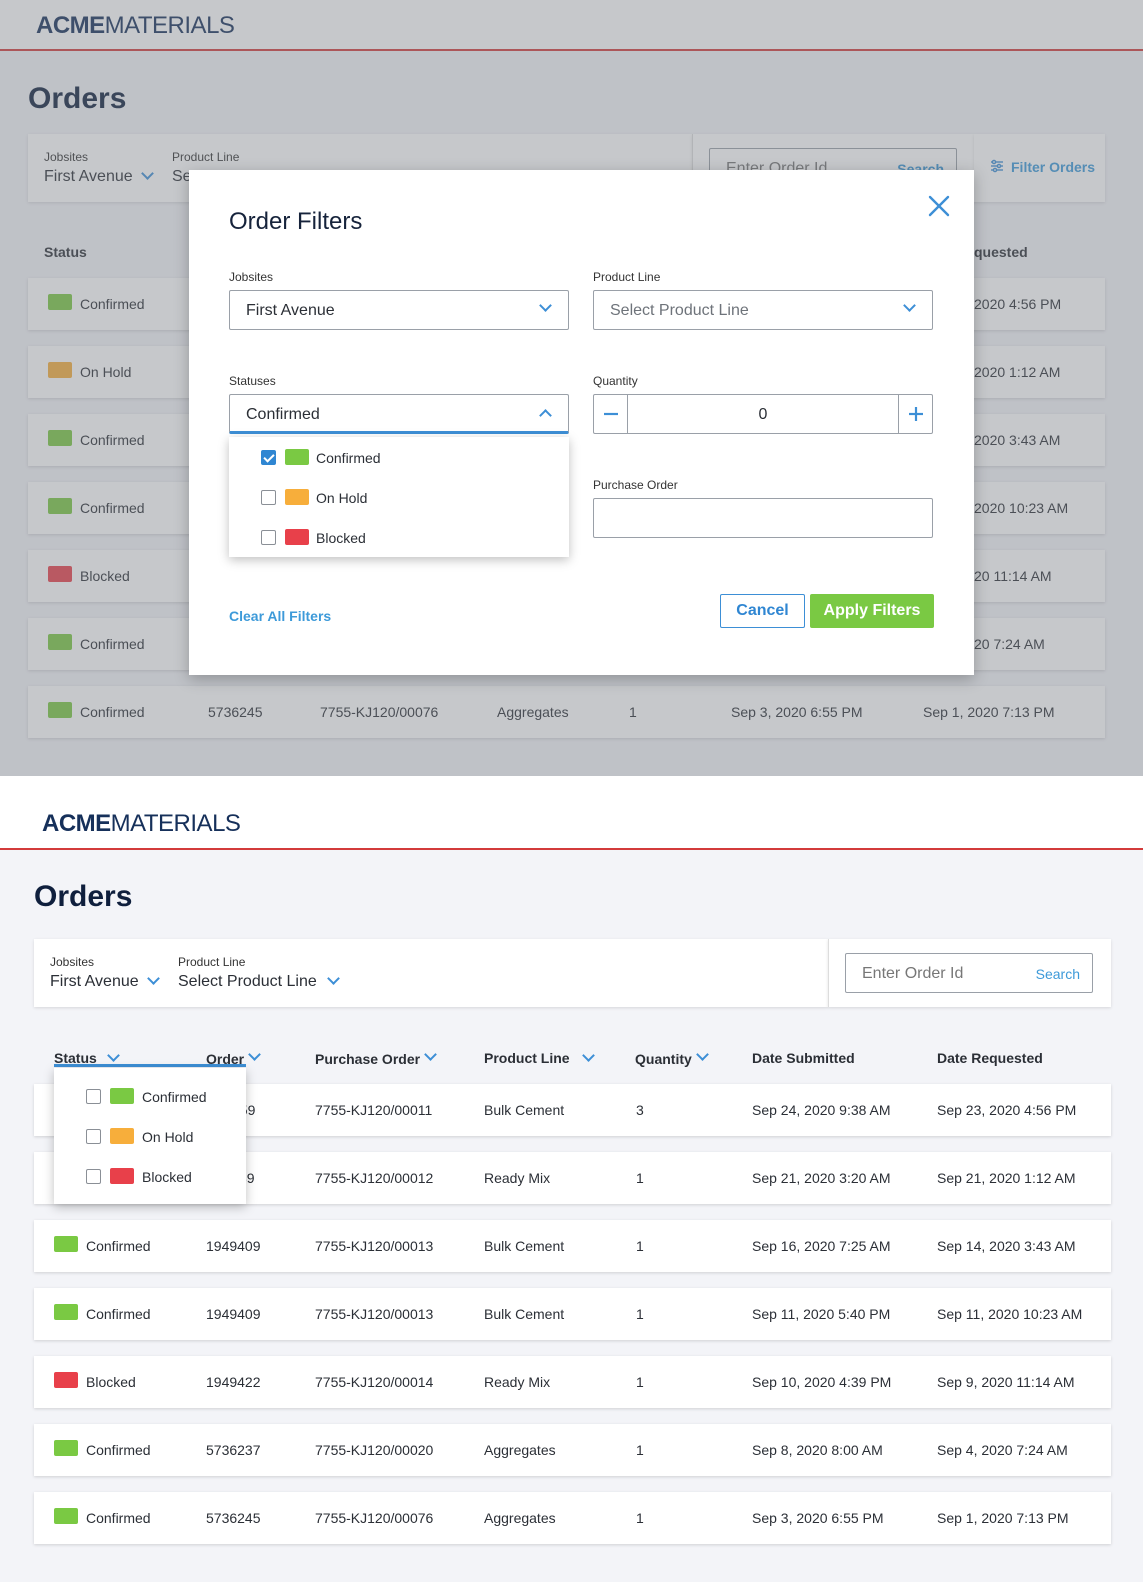 Image resolution: width=1143 pixels, height=1582 pixels. I want to click on order-number: 5736237, so click(233, 1450).